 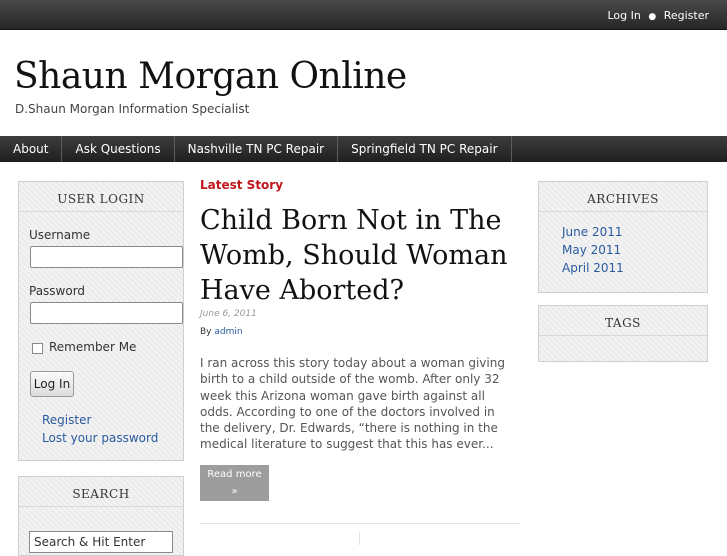 I want to click on nav-item-ask-questions: Ask Questions, so click(x=118, y=149).